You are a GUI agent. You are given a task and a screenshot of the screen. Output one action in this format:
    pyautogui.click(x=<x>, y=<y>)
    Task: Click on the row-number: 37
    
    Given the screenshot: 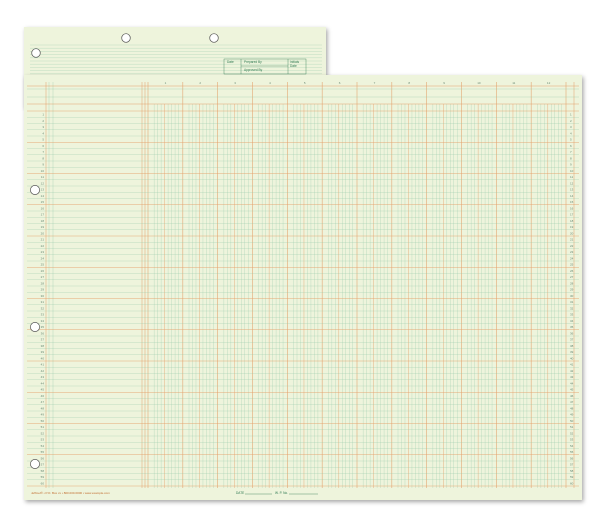 What is the action you would take?
    pyautogui.click(x=572, y=340)
    